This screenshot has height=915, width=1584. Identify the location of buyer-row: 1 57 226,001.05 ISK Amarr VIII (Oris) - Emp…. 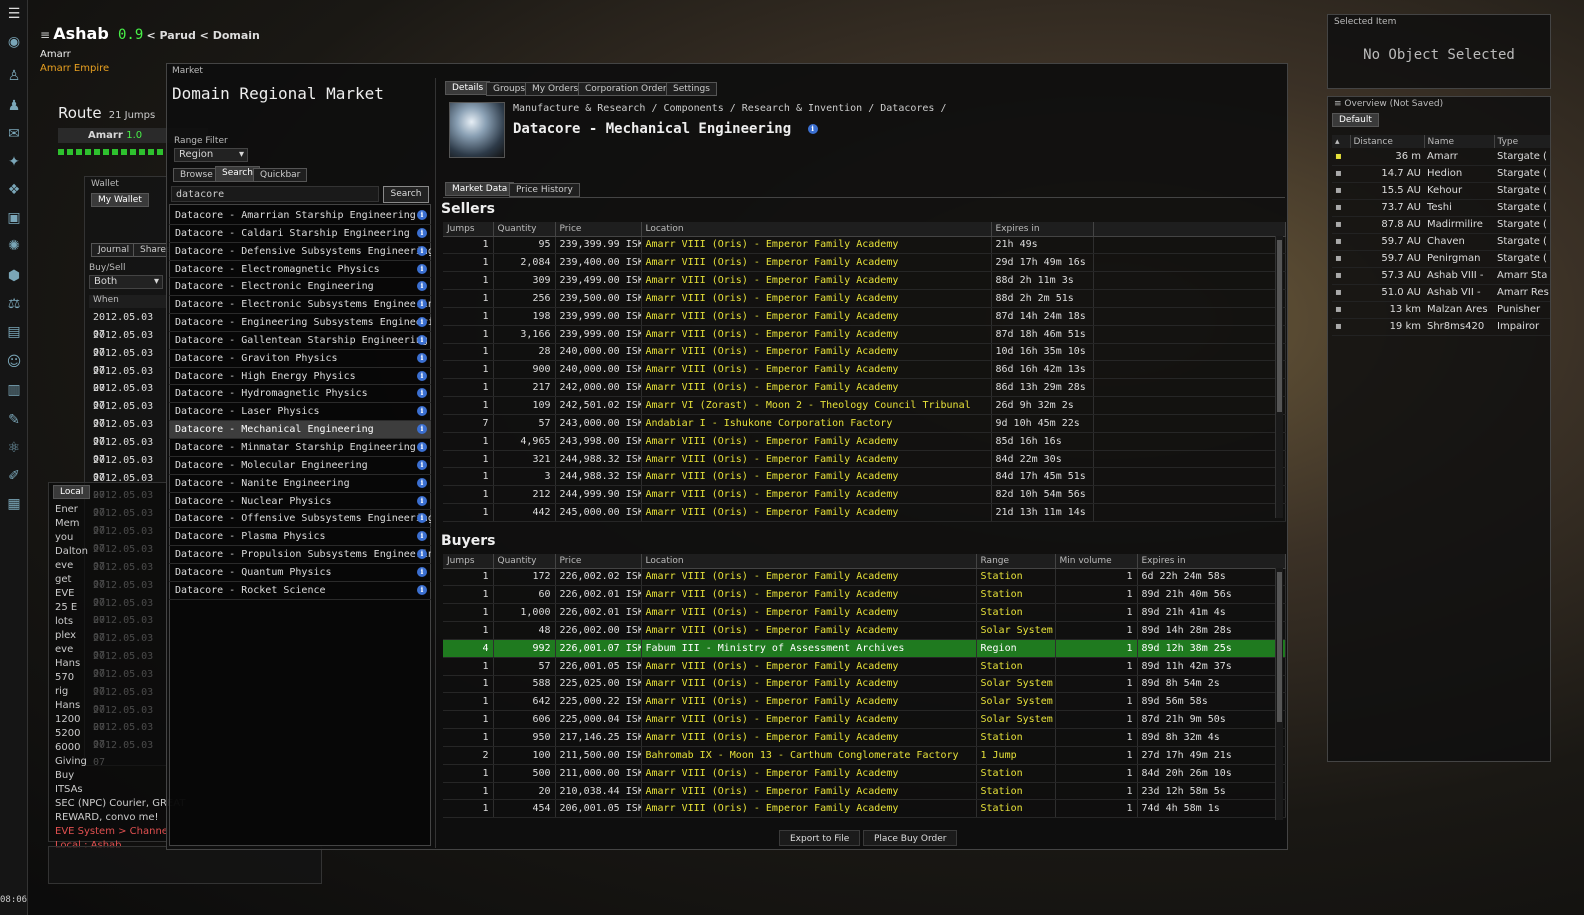
(864, 666).